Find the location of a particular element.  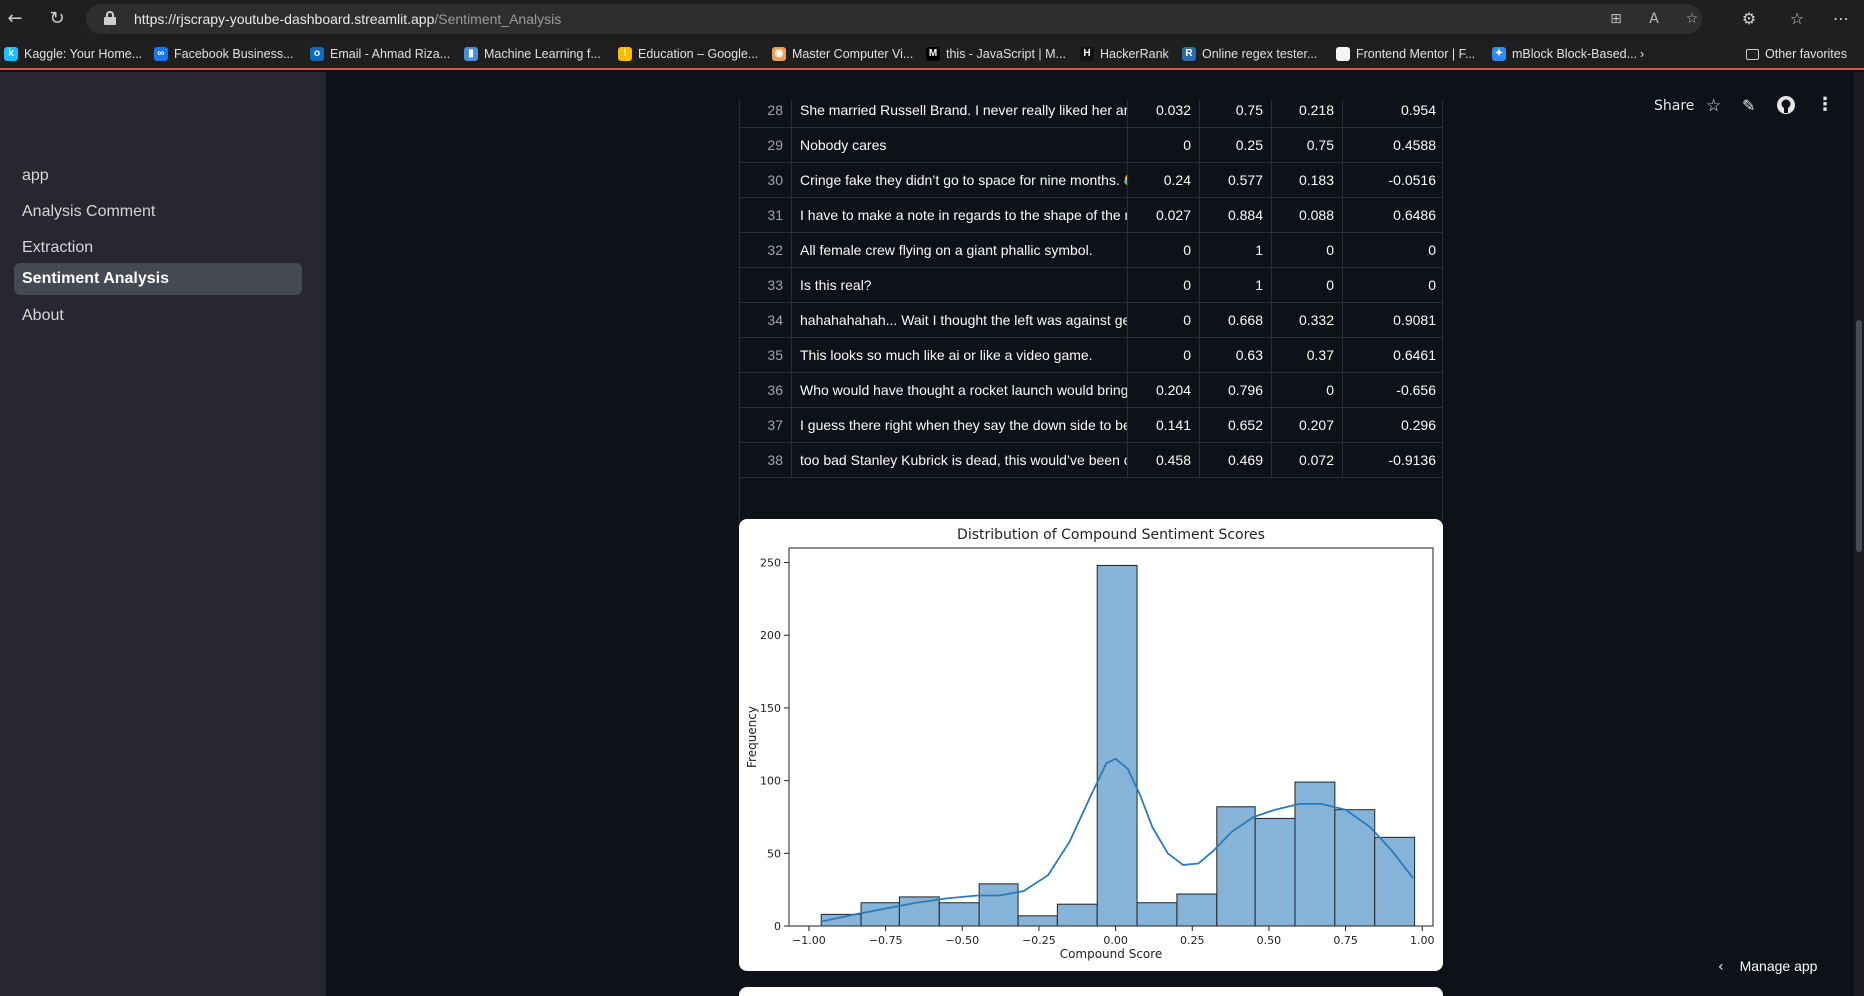

compound-score-cell: 0 is located at coordinates (1392, 285).